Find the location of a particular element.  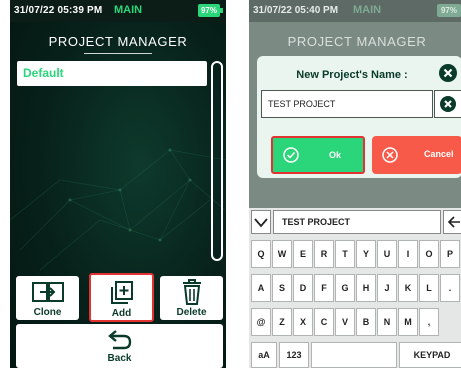

cancel-button: Cancel is located at coordinates (416, 155).